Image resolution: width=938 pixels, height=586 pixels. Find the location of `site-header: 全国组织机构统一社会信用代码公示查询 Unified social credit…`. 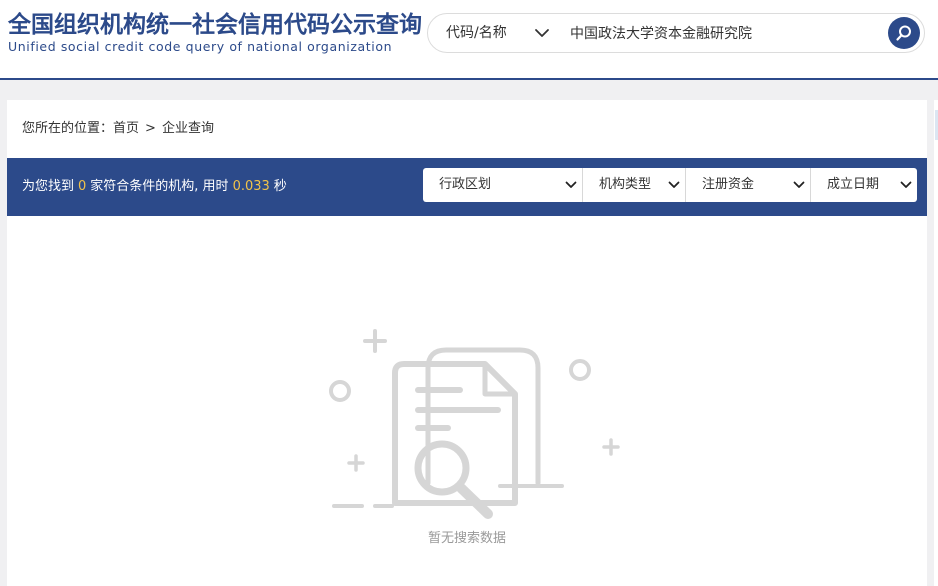

site-header: 全国组织机构统一社会信用代码公示查询 Unified social credit… is located at coordinates (469, 40).